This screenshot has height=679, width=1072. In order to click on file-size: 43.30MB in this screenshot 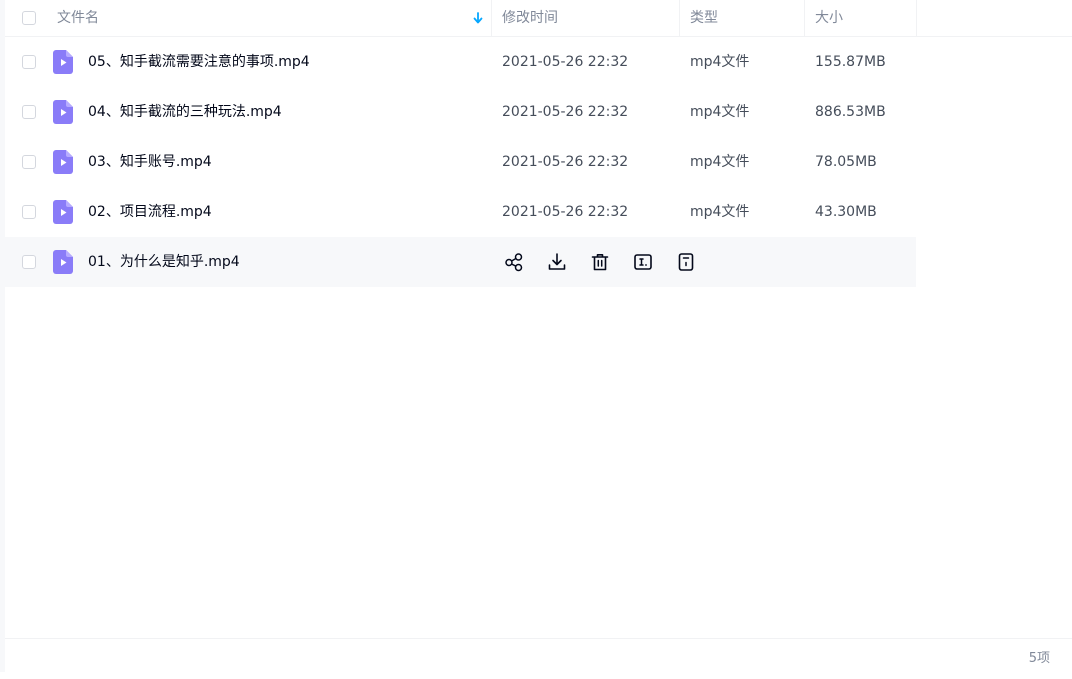, I will do `click(846, 212)`.